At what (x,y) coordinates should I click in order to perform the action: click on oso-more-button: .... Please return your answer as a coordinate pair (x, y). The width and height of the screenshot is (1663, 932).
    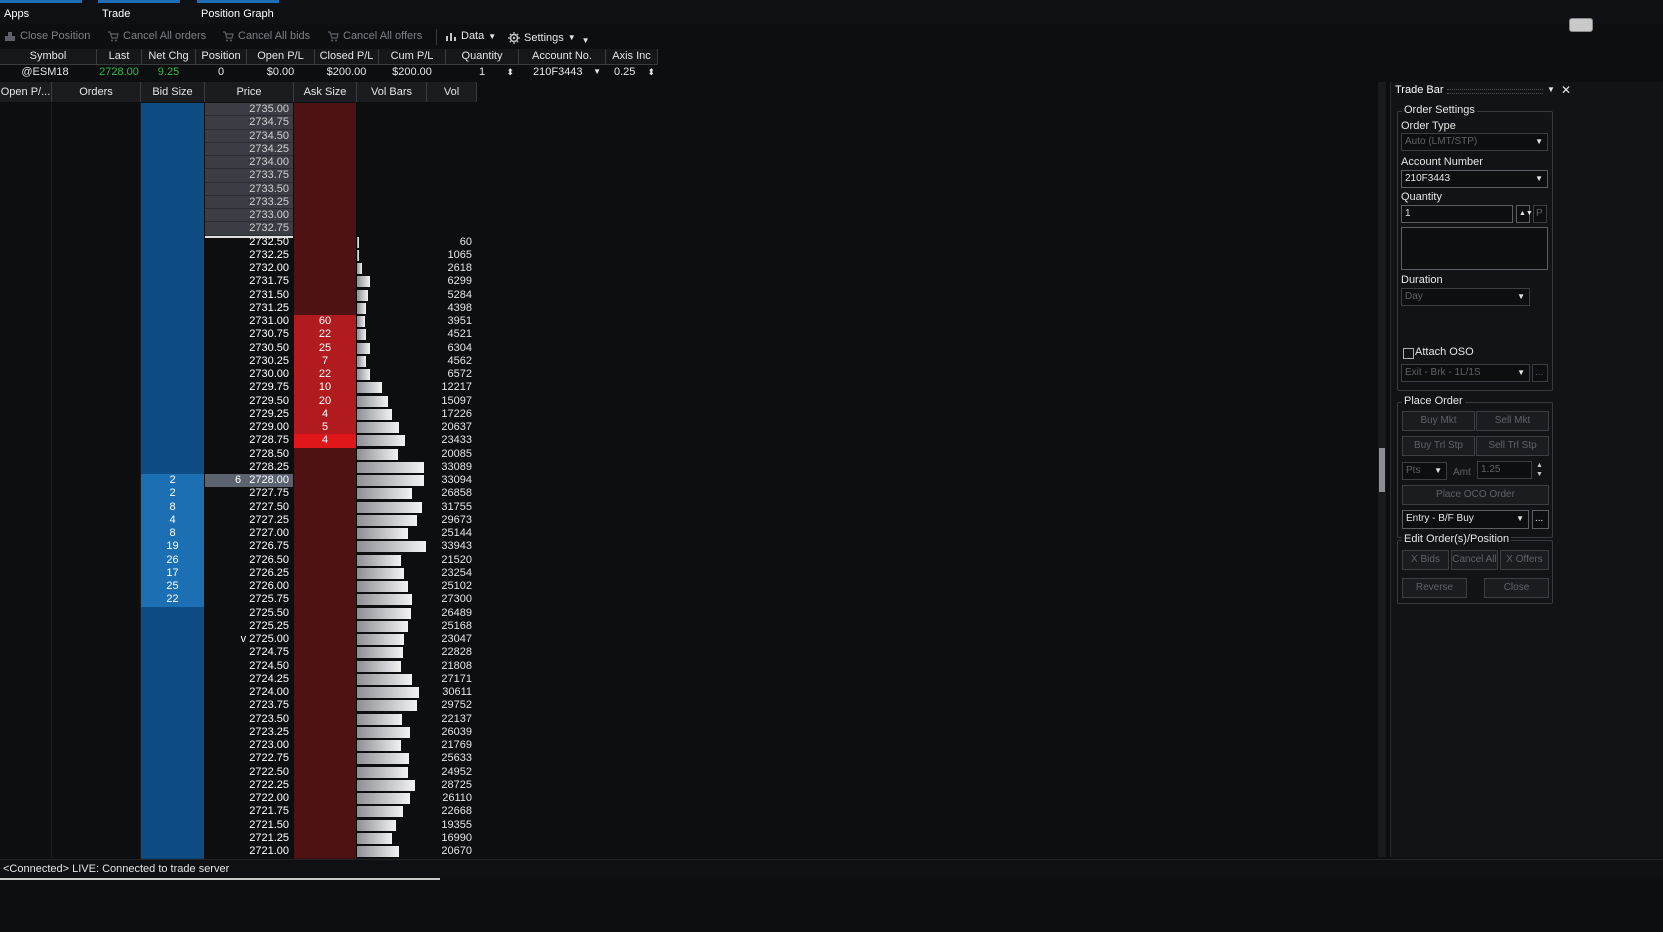
    Looking at the image, I should click on (1540, 373).